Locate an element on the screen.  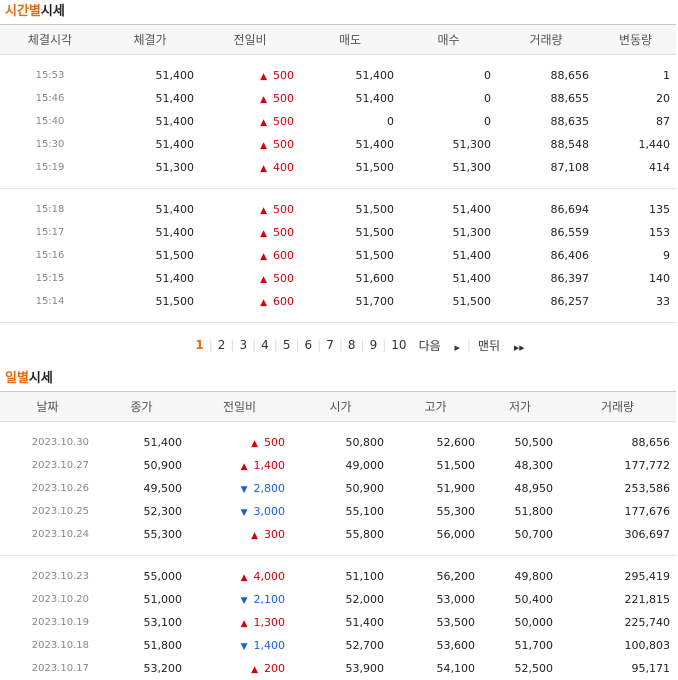
time-cell: 15:17 is located at coordinates (50, 232).